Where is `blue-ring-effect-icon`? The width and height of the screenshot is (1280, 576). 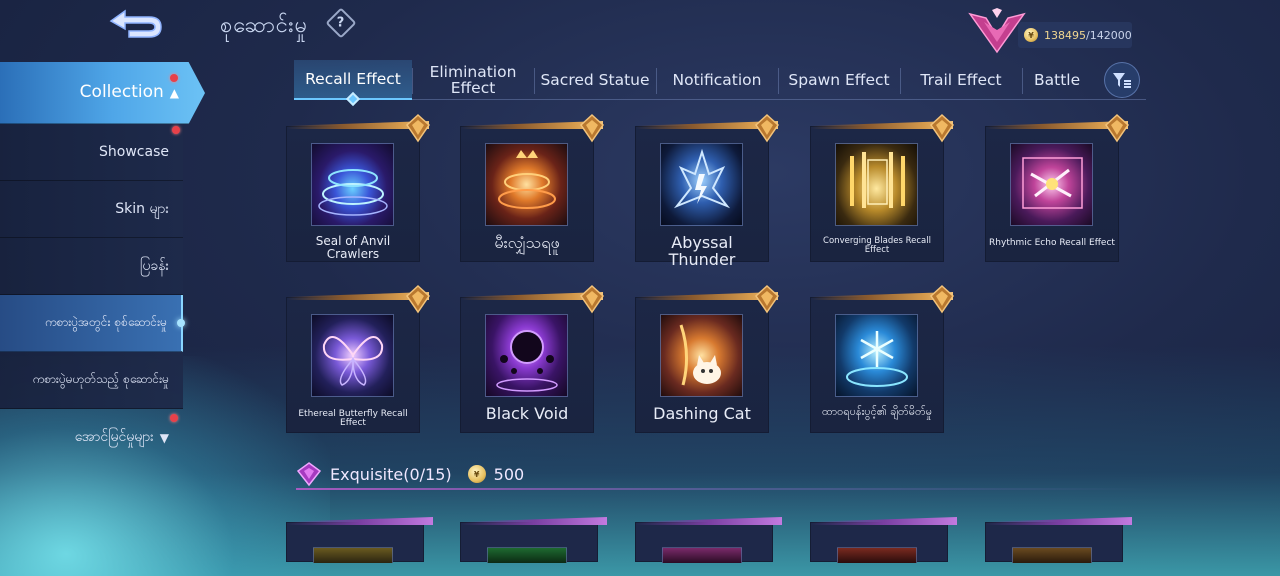
blue-ring-effect-icon is located at coordinates (352, 184).